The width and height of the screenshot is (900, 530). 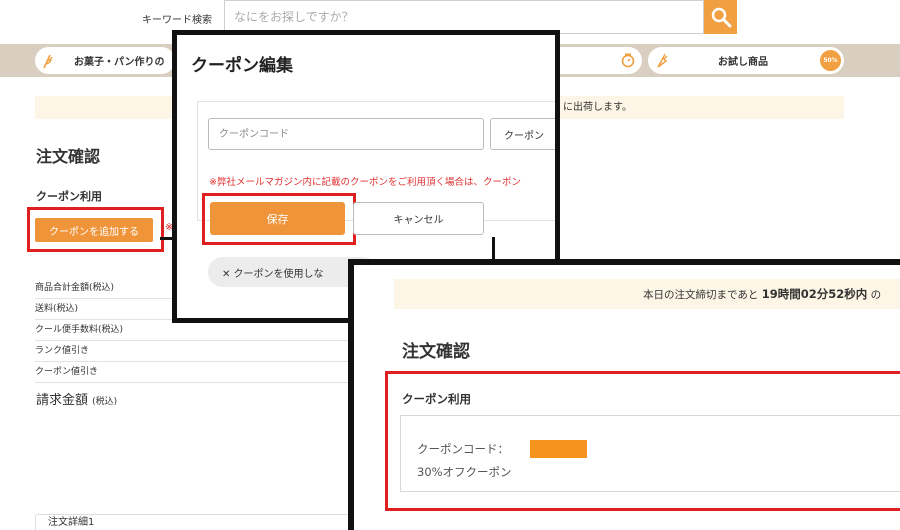 What do you see at coordinates (463, 449) in the screenshot?
I see `applied-coupon-code-label: クーポンコード：` at bounding box center [463, 449].